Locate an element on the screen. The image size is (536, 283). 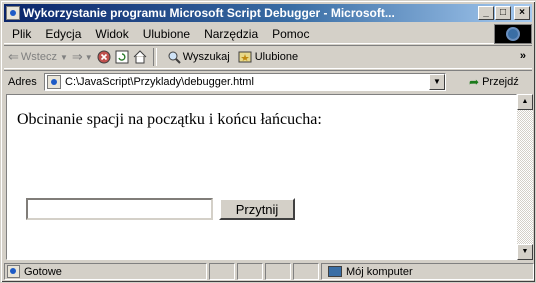
back-button: ⇐ Wstecz ▼ is located at coordinates (38, 57).